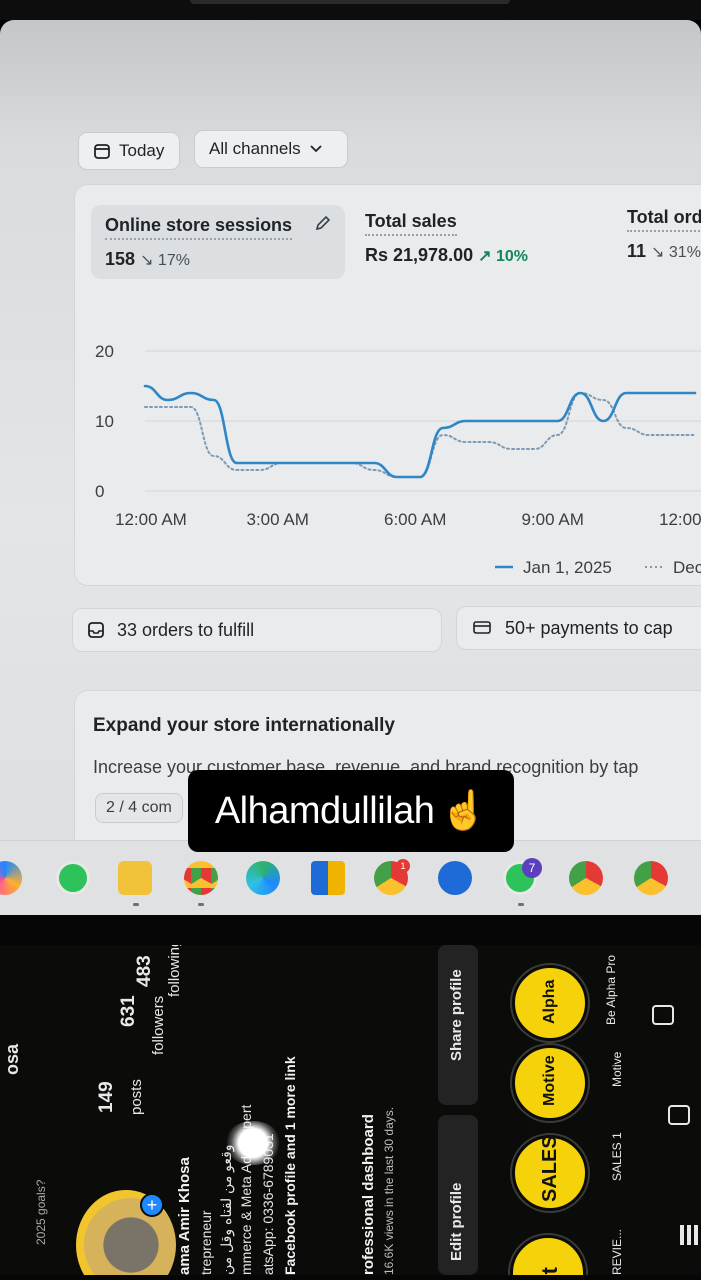  I want to click on sessions-number: 158, so click(120, 259).